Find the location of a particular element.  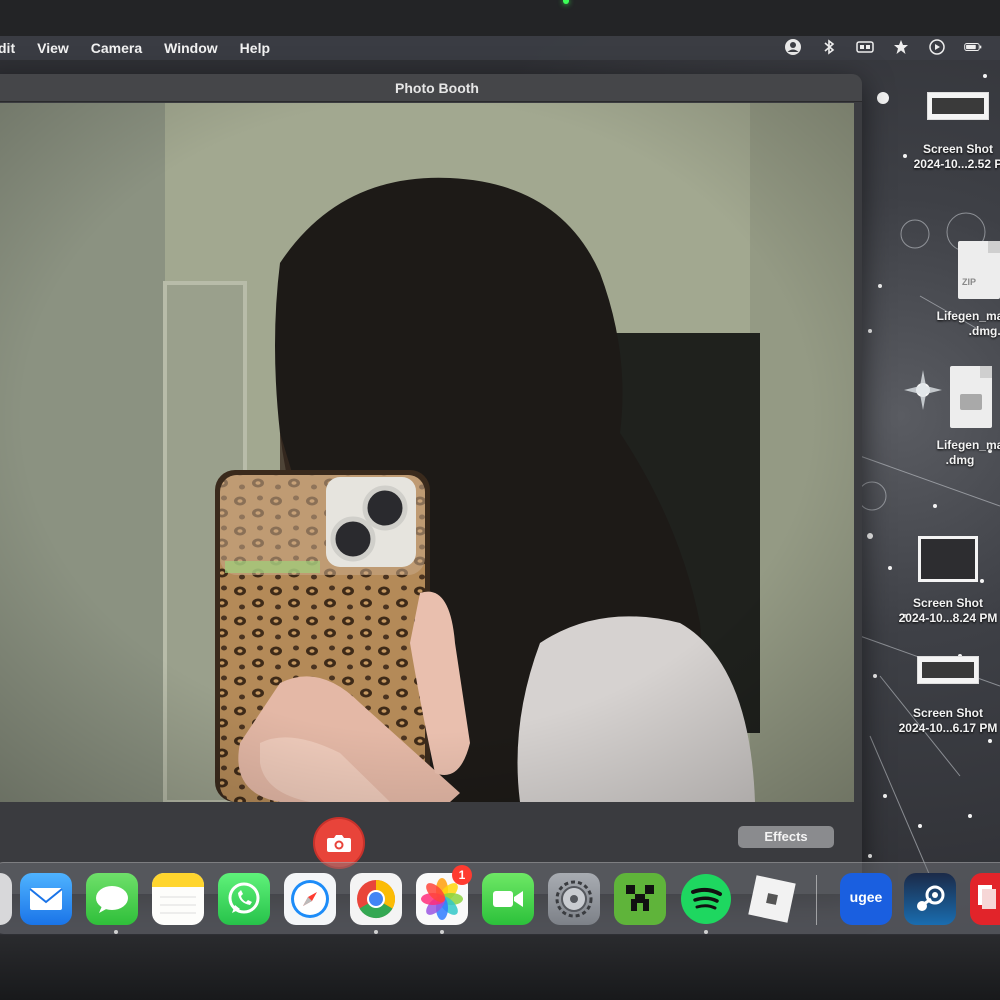

file-name-date: 2024-10...8.24 PM is located at coordinates (948, 618).